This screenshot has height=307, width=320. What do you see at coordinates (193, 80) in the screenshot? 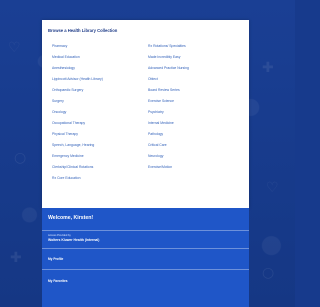
I see `collection-link: Oblect` at bounding box center [193, 80].